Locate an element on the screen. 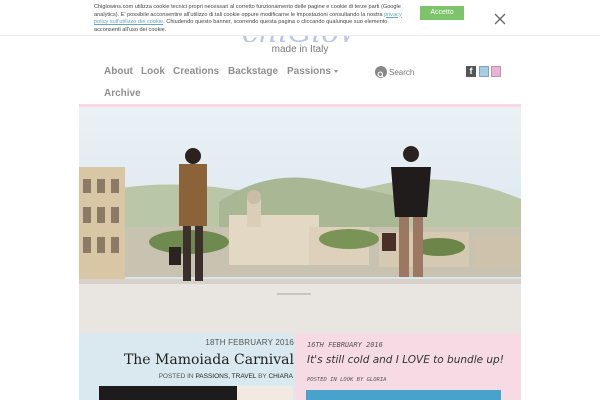 The height and width of the screenshot is (400, 600). nav-item-passions: Passions is located at coordinates (312, 71).